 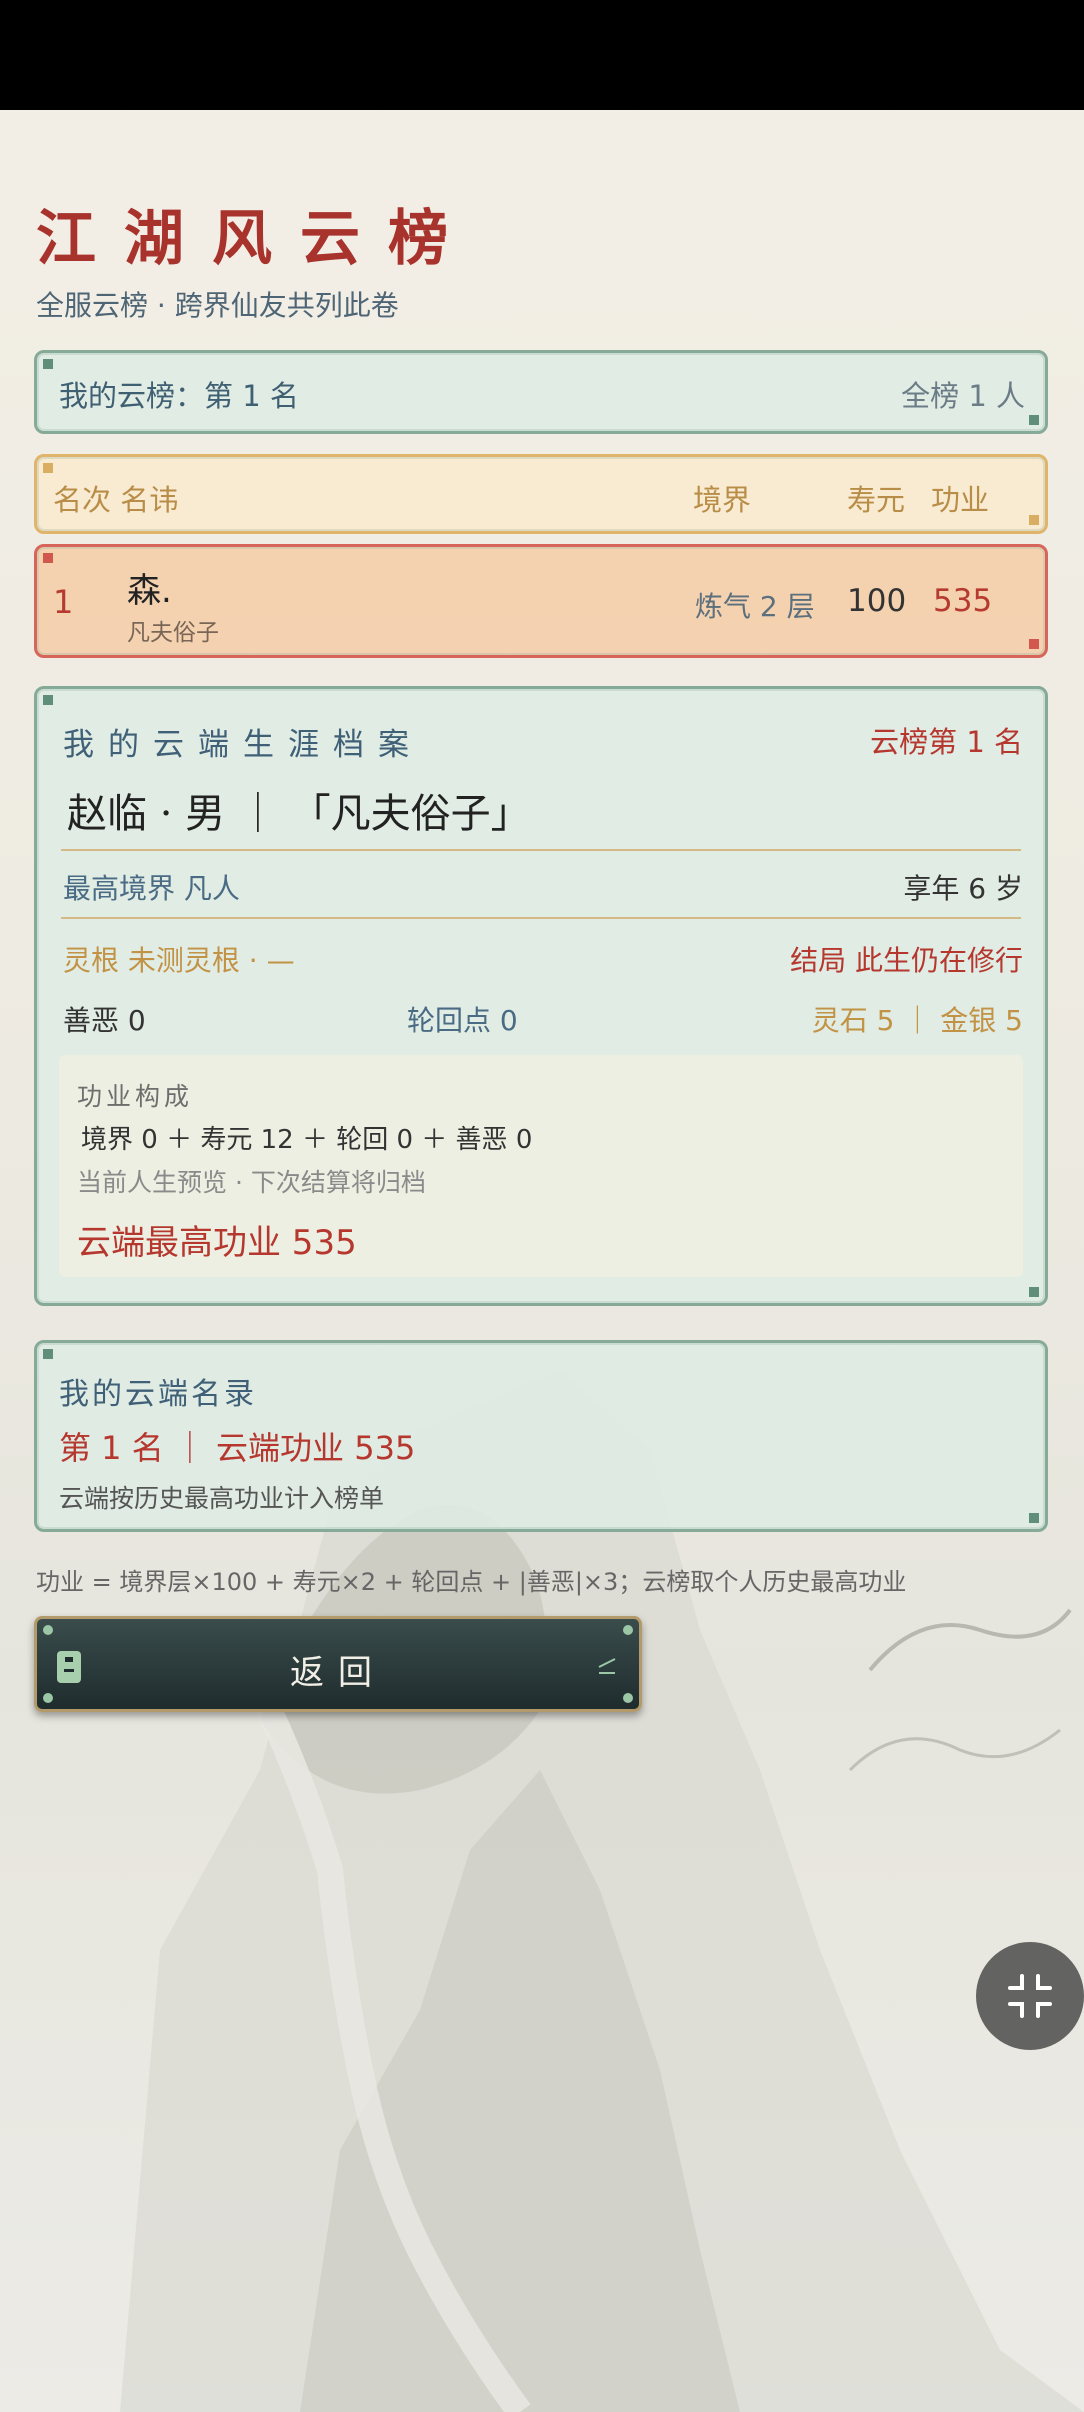 I want to click on decoration-icon, so click(x=607, y=1666).